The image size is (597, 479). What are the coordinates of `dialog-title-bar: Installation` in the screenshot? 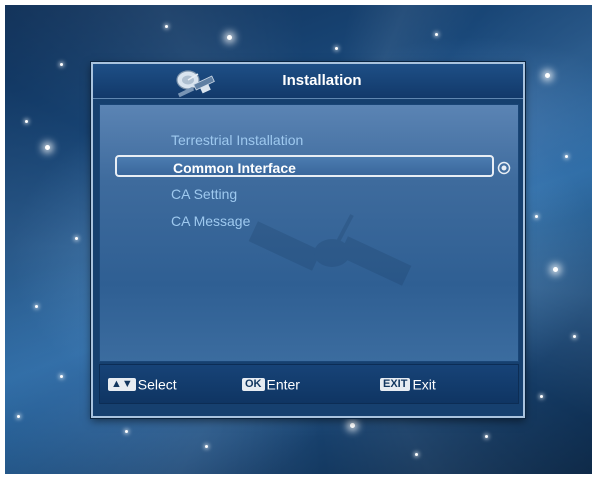 It's located at (308, 81).